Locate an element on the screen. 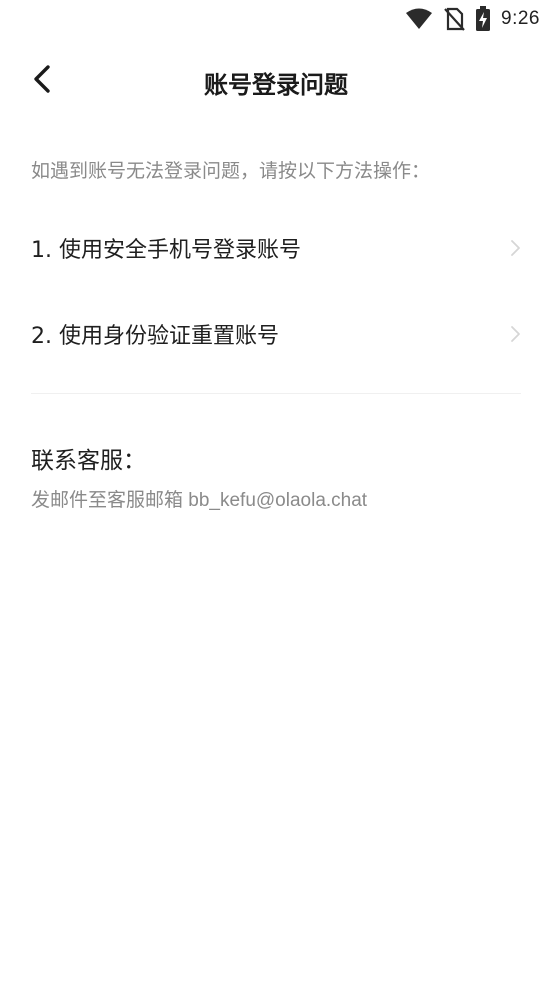 The width and height of the screenshot is (552, 981). option-label: 2. 使用身份验证重置账号 is located at coordinates (155, 336).